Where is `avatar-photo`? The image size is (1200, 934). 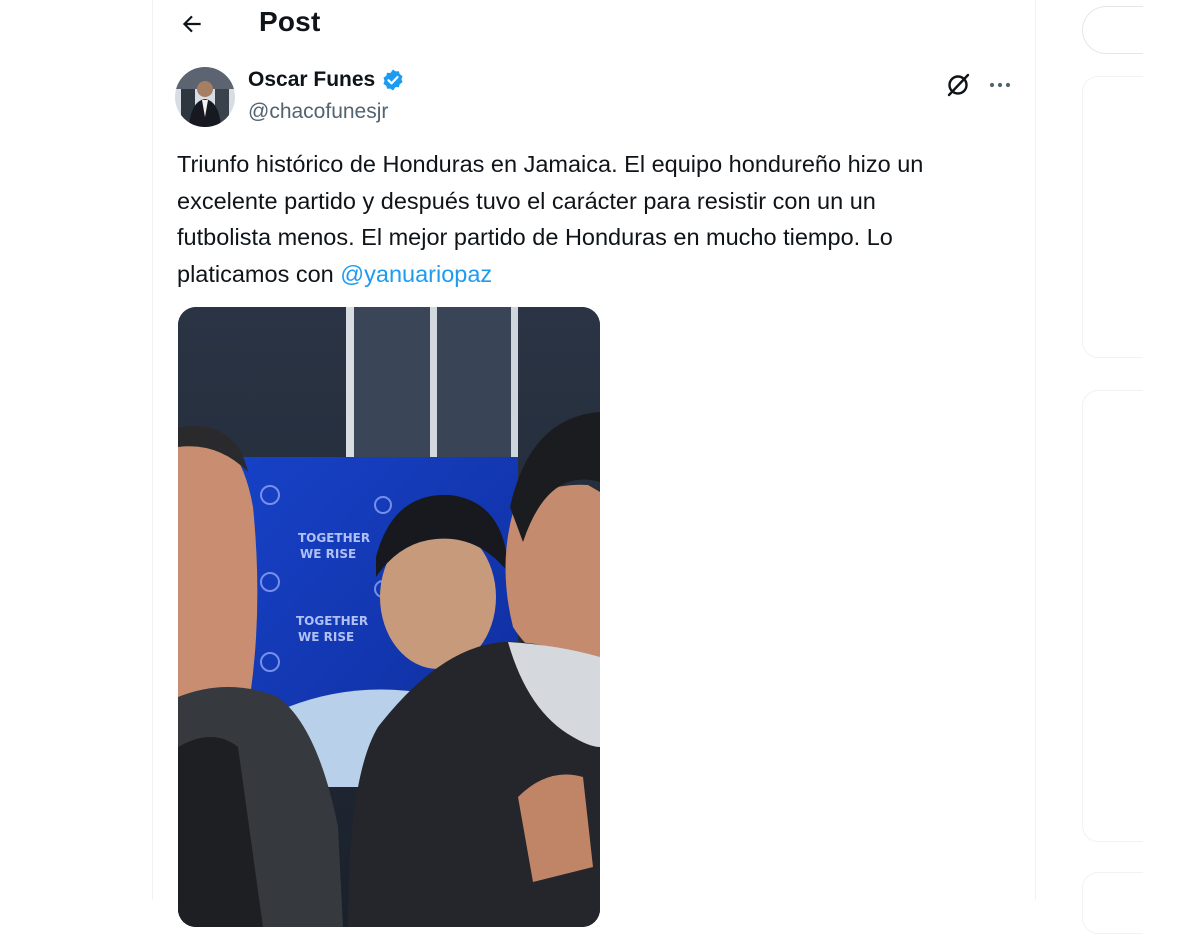 avatar-photo is located at coordinates (205, 97).